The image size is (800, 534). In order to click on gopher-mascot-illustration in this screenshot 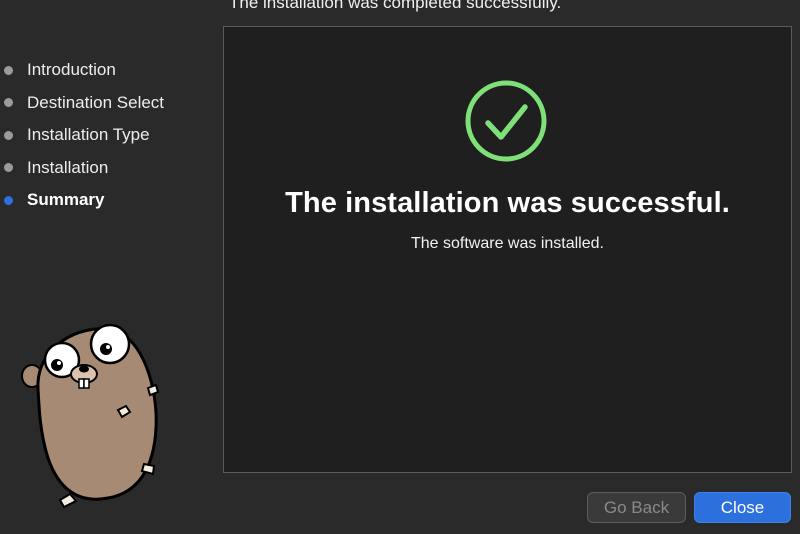, I will do `click(90, 416)`.